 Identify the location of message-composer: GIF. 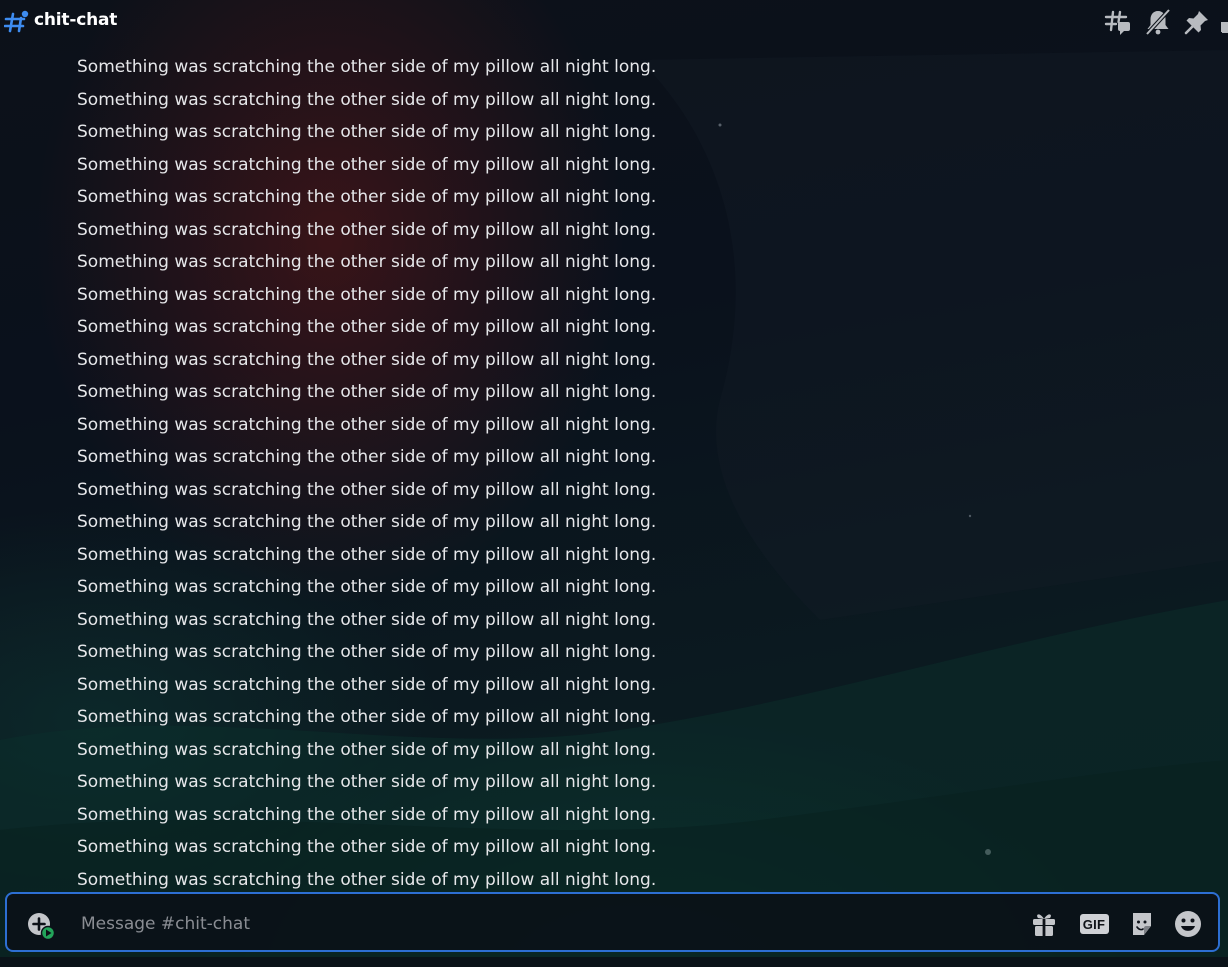
(612, 922).